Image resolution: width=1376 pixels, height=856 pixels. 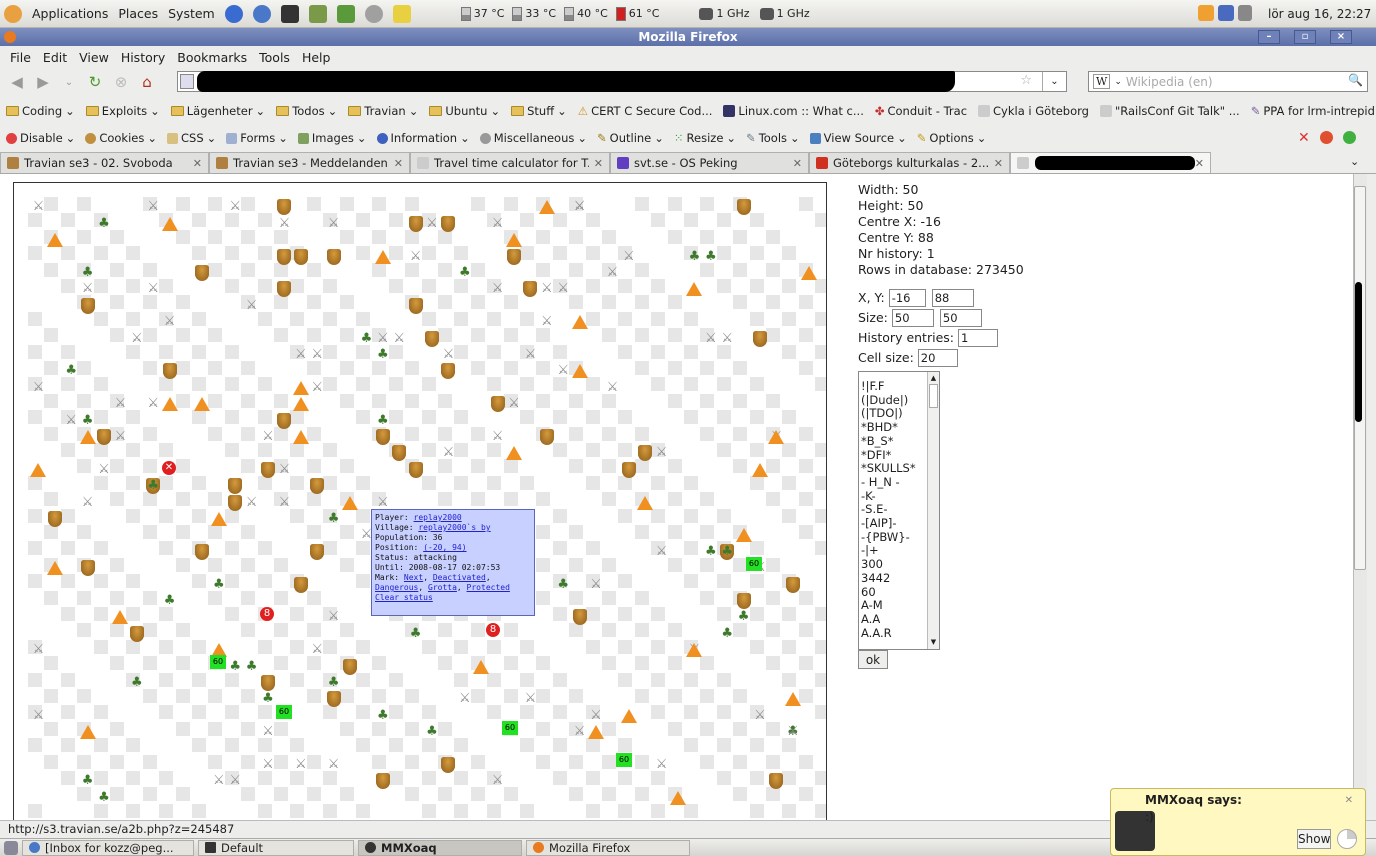 What do you see at coordinates (1355, 80) in the screenshot?
I see `search-icon: 🔍` at bounding box center [1355, 80].